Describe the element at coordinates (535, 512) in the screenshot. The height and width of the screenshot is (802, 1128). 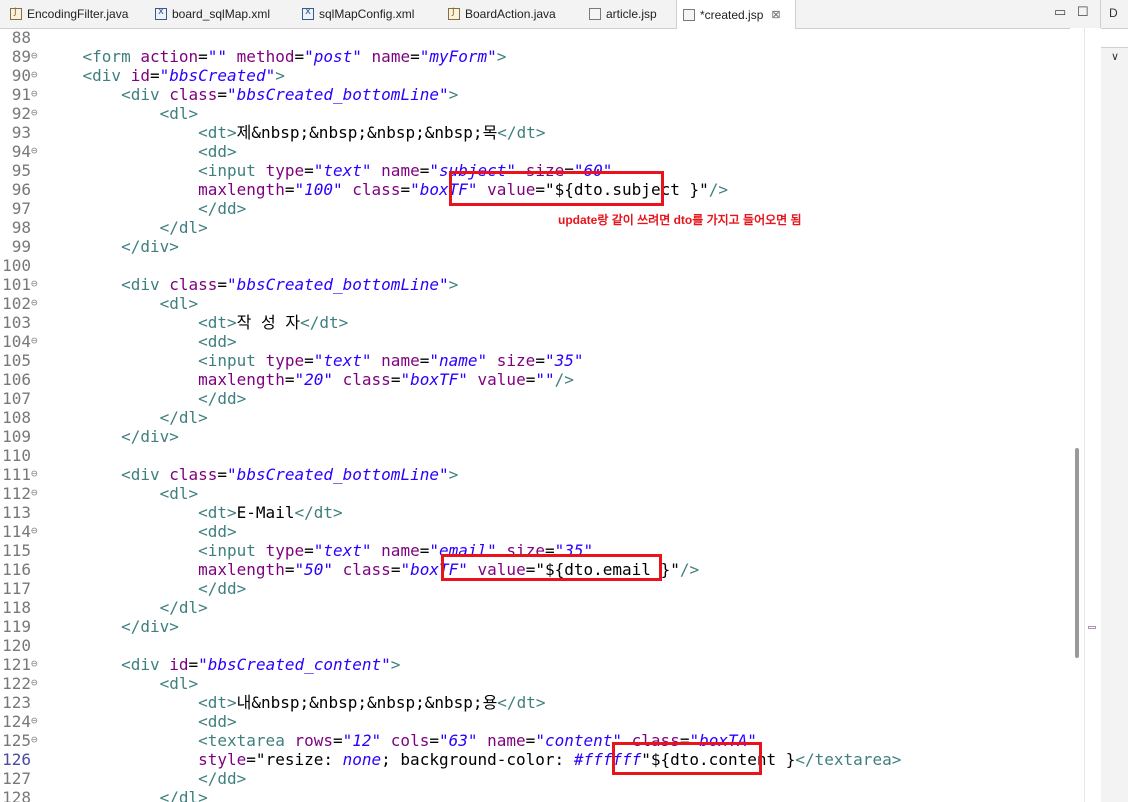
I see `code-line: 113 <dt>E-Mail</dt>` at that location.